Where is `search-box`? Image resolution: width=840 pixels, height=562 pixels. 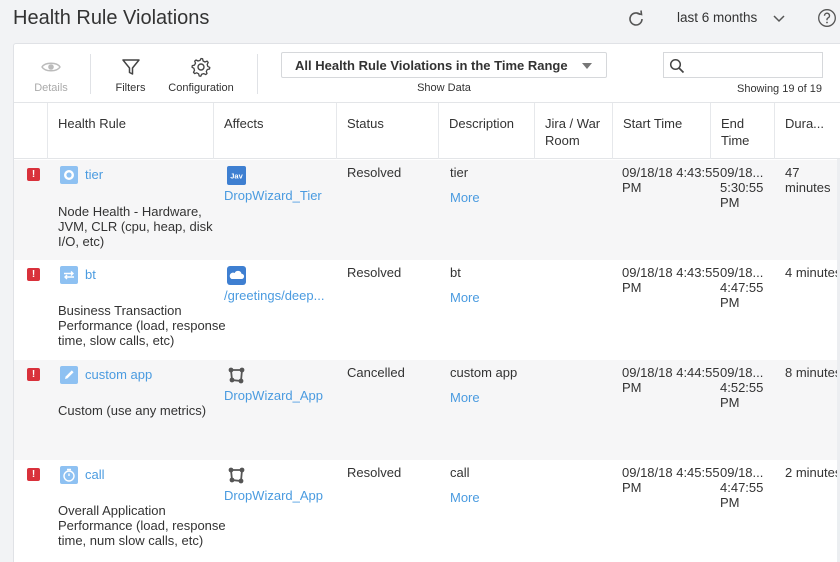
search-box is located at coordinates (743, 65).